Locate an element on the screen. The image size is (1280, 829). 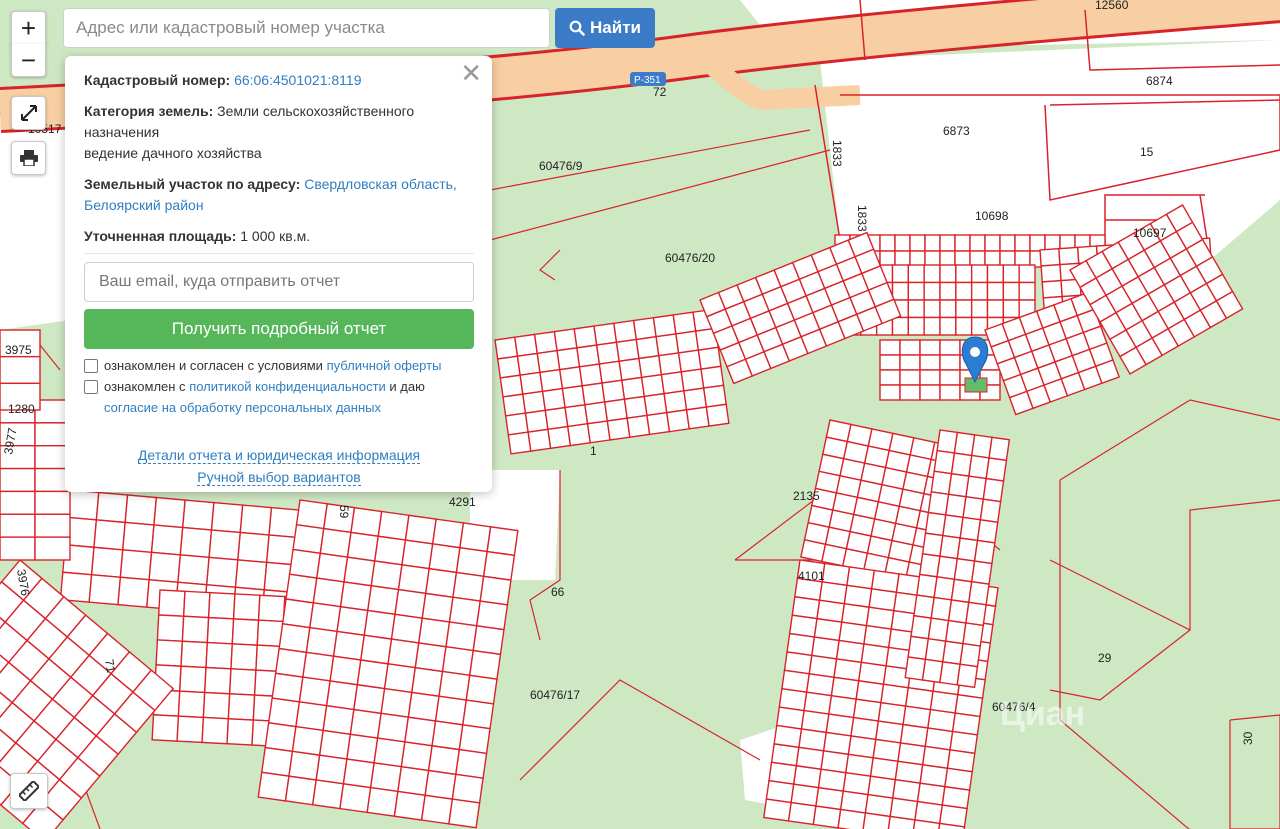
search-input is located at coordinates (306, 28).